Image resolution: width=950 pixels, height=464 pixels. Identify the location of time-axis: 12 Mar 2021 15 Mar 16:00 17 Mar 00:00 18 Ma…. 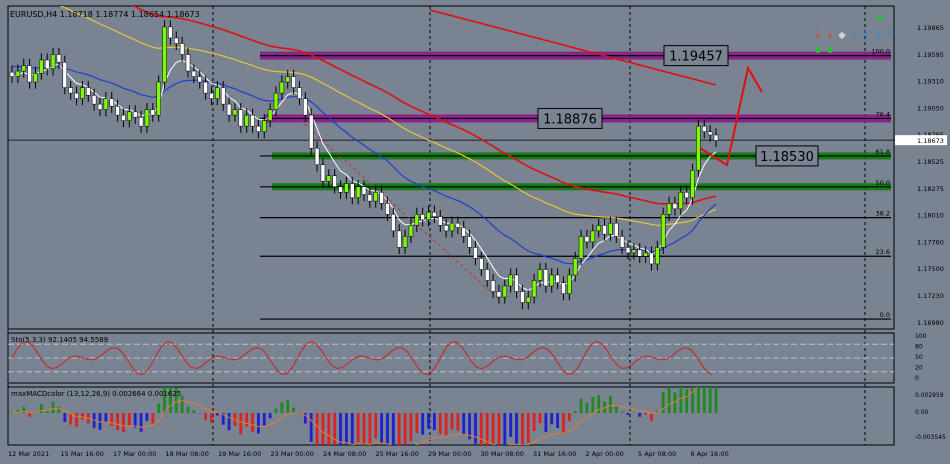
(368, 454).